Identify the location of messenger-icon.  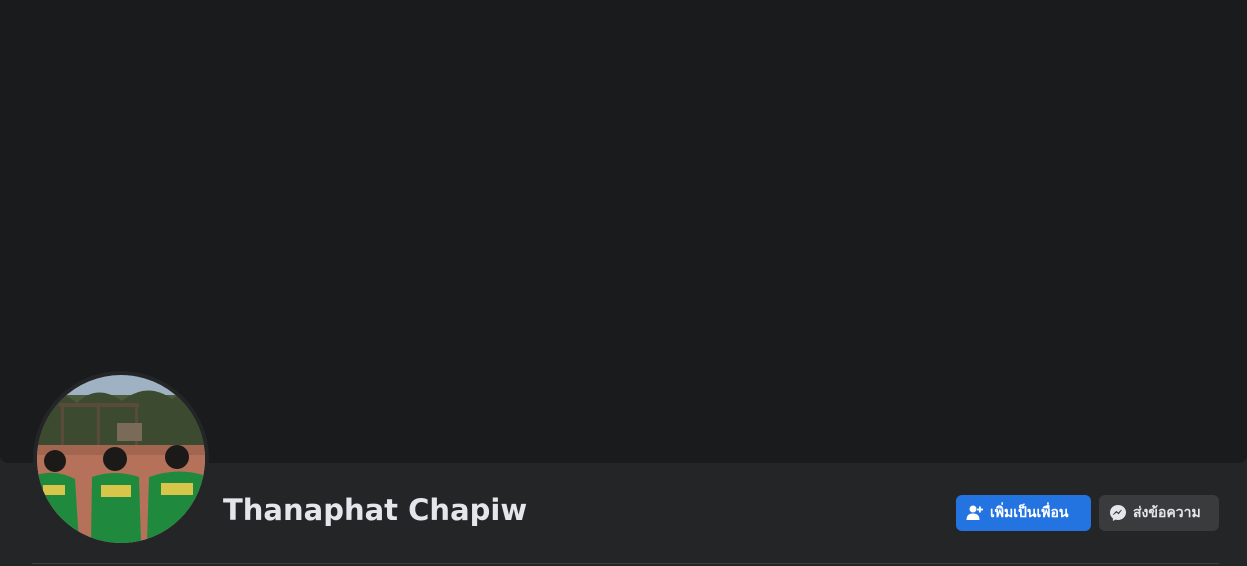
(1118, 513).